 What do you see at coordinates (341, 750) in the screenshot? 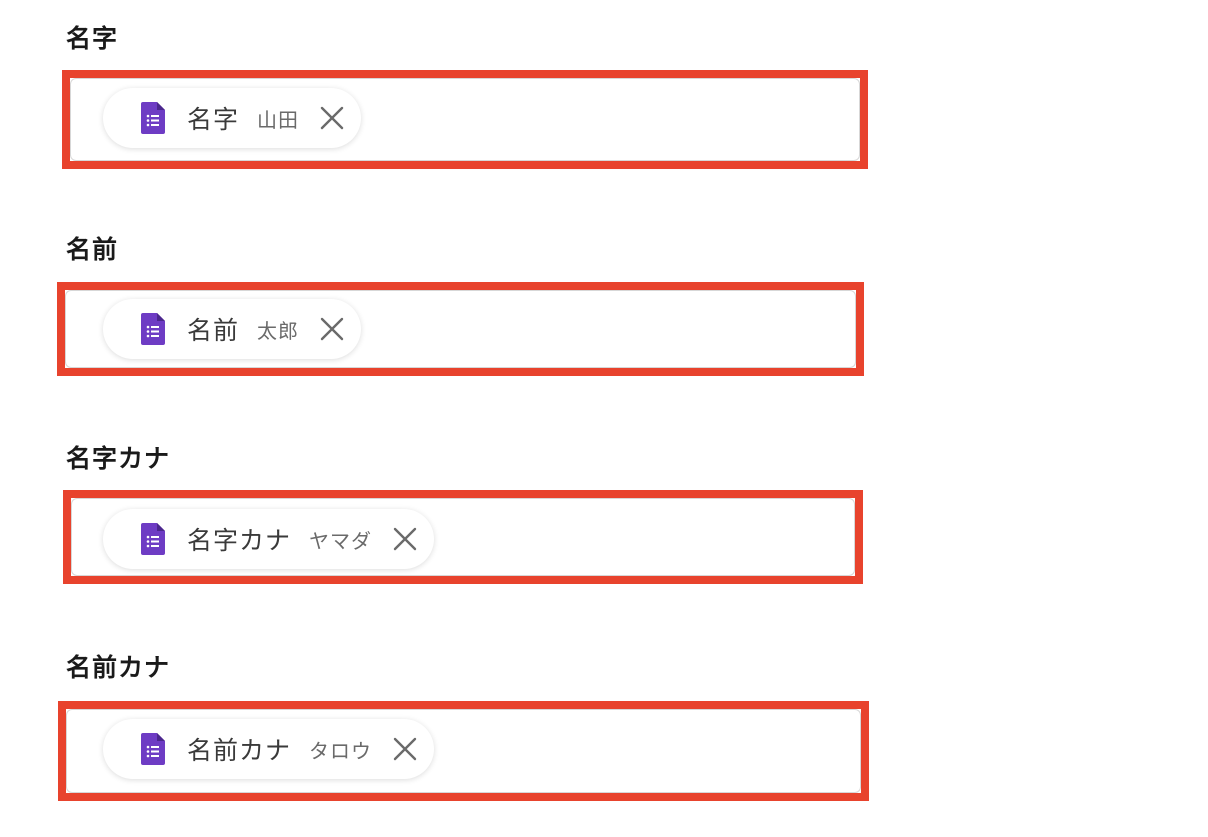
I see `chip-value: タロウ` at bounding box center [341, 750].